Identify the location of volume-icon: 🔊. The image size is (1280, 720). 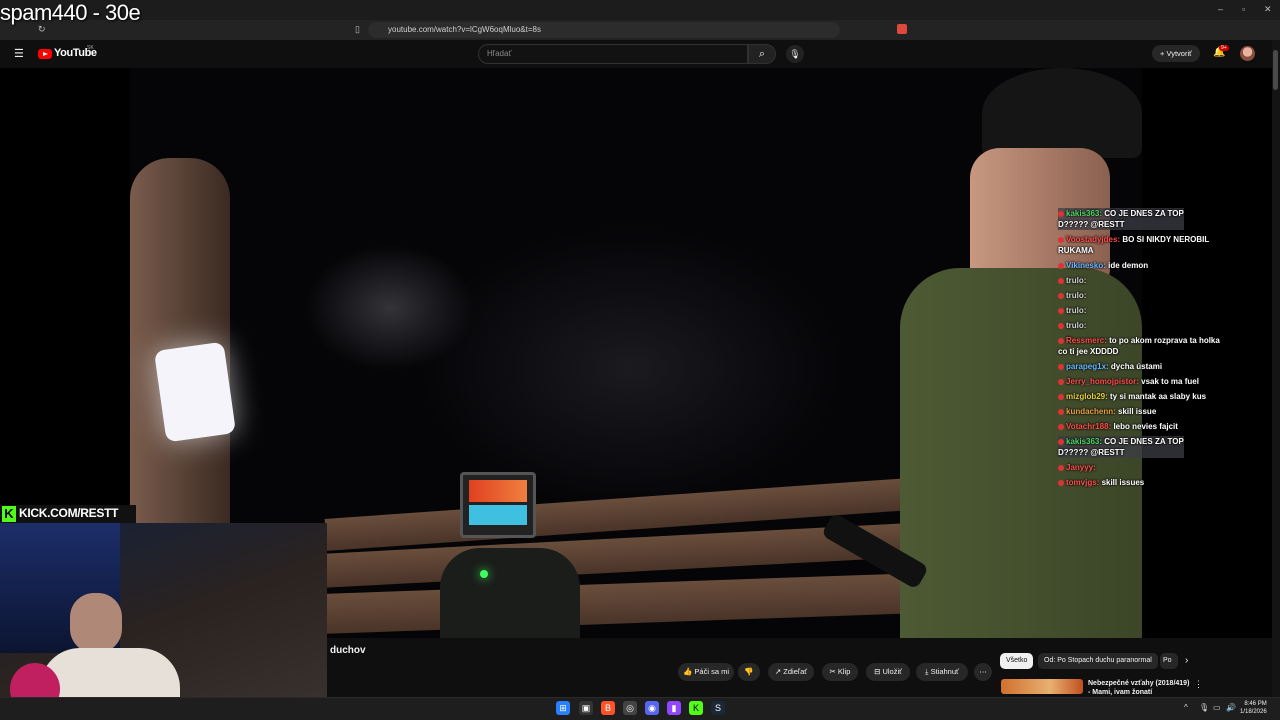
(1231, 707).